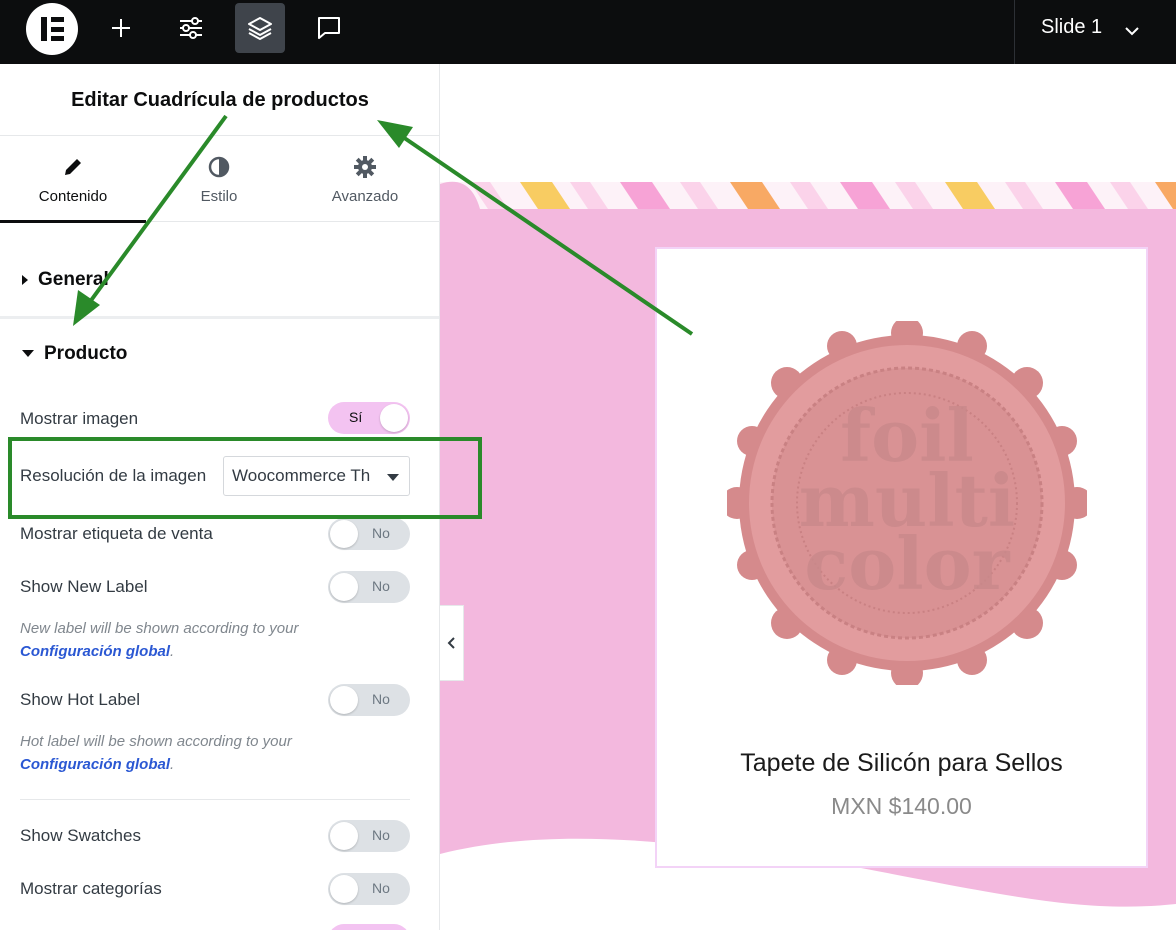 The width and height of the screenshot is (1176, 930). Describe the element at coordinates (901, 763) in the screenshot. I see `product-title: Tapete de Silicón para Sellos` at that location.